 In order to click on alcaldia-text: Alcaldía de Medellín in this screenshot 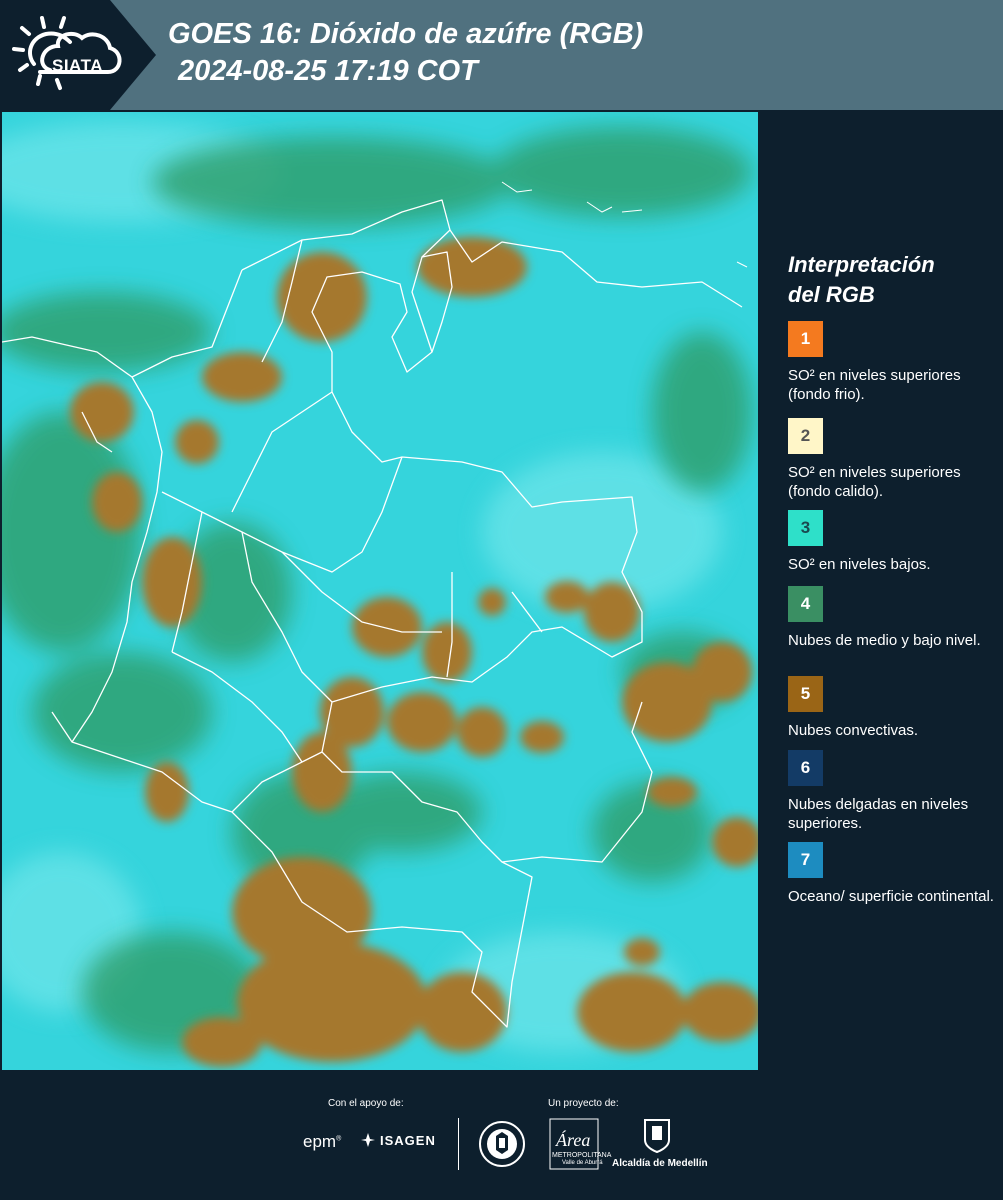, I will do `click(660, 1163)`.